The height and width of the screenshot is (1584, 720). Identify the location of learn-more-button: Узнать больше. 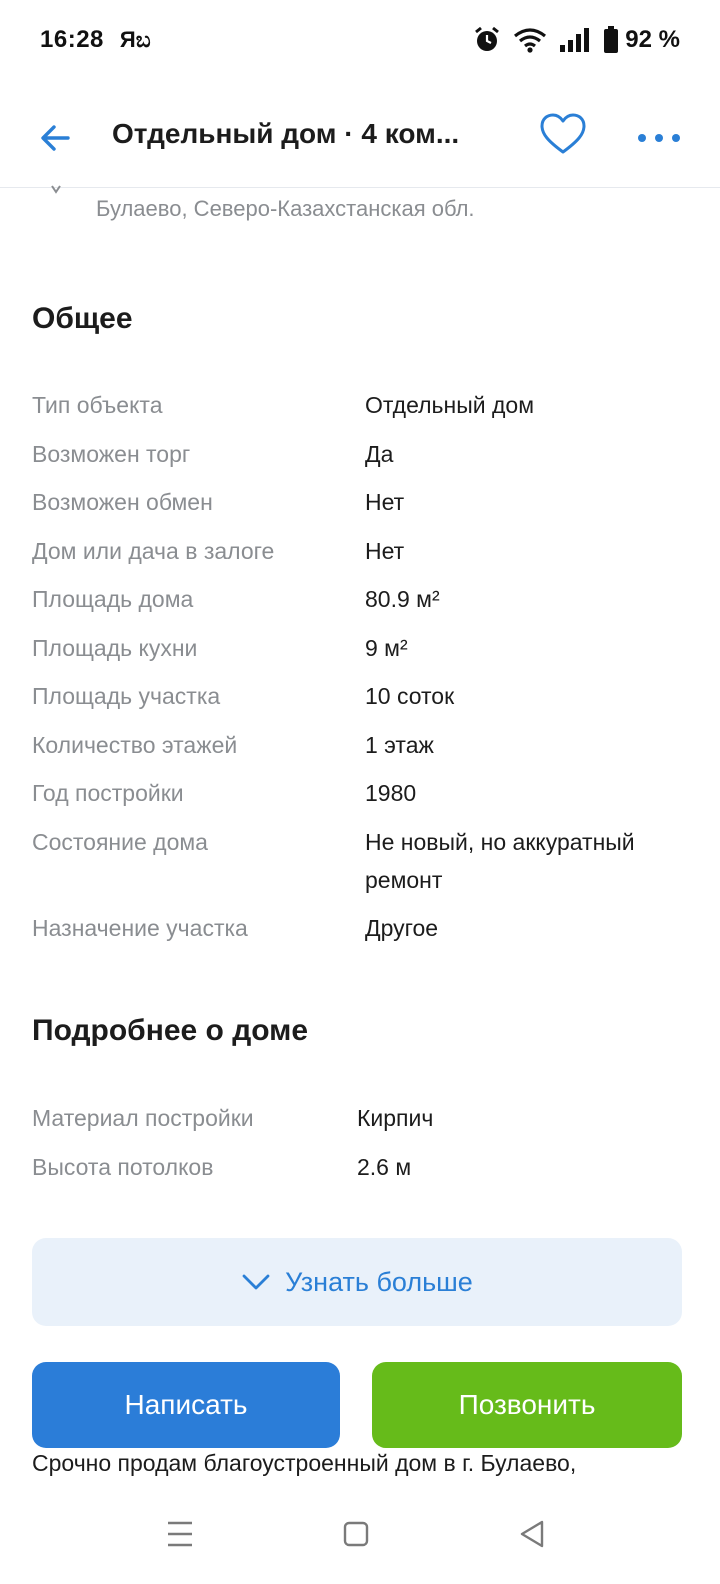
(357, 1282).